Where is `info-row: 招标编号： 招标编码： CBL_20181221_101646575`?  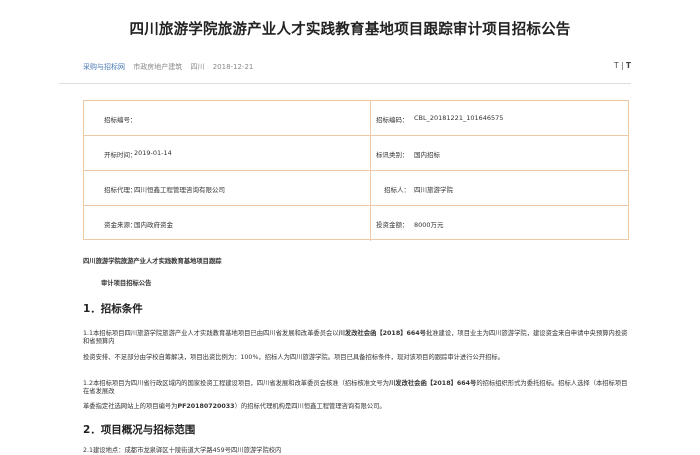 info-row: 招标编号： 招标编码： CBL_20181221_101646575 is located at coordinates (356, 118).